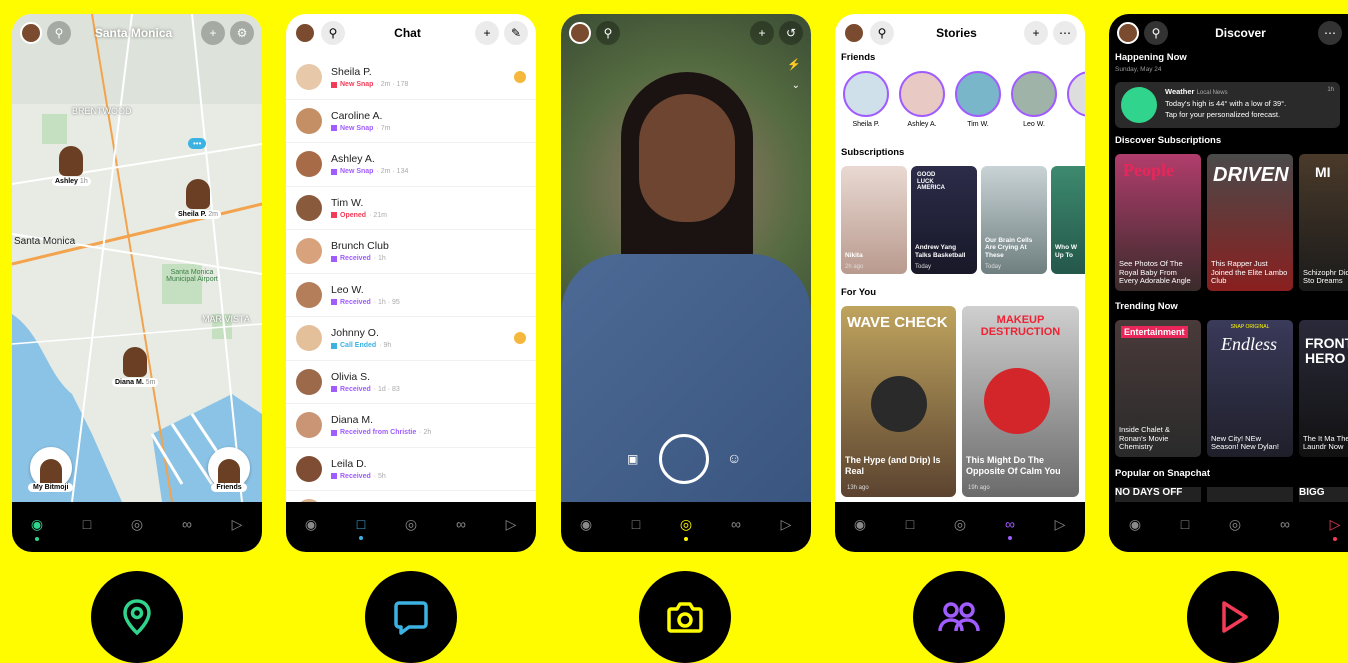 This screenshot has width=1348, height=663. What do you see at coordinates (411, 296) in the screenshot?
I see `chat-row: Leo W.Received· 1h · 95` at bounding box center [411, 296].